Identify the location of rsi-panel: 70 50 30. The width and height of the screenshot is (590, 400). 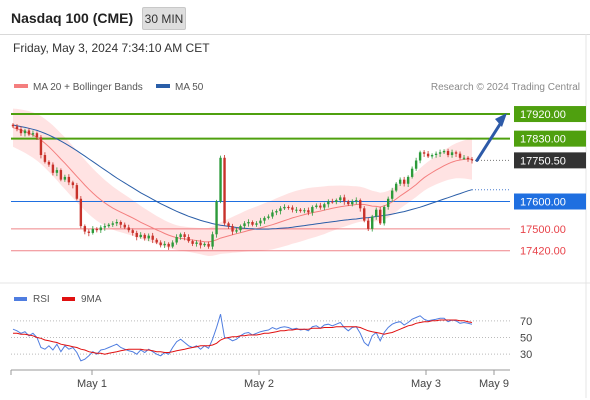
(271, 338).